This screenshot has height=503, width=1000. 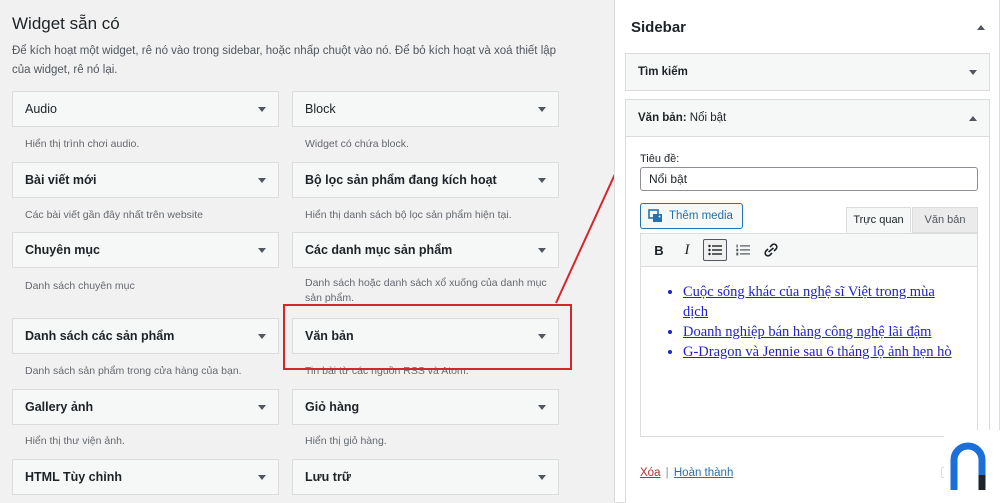 What do you see at coordinates (660, 159) in the screenshot?
I see `title-label: Tiêu đề:` at bounding box center [660, 159].